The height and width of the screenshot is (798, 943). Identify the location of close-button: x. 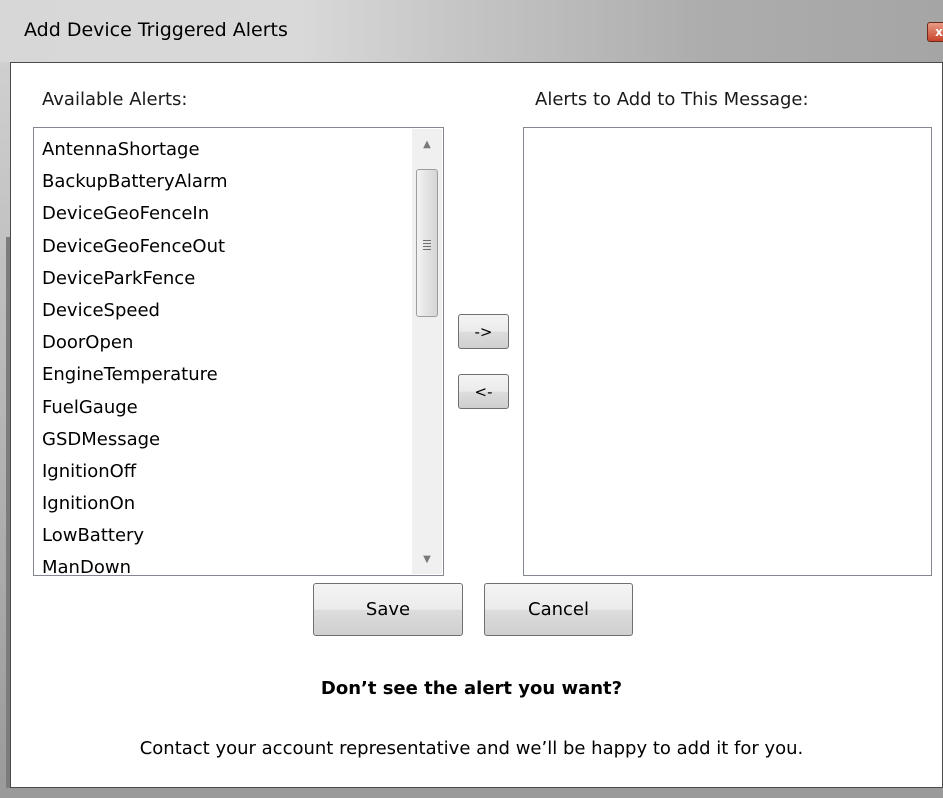
(935, 32).